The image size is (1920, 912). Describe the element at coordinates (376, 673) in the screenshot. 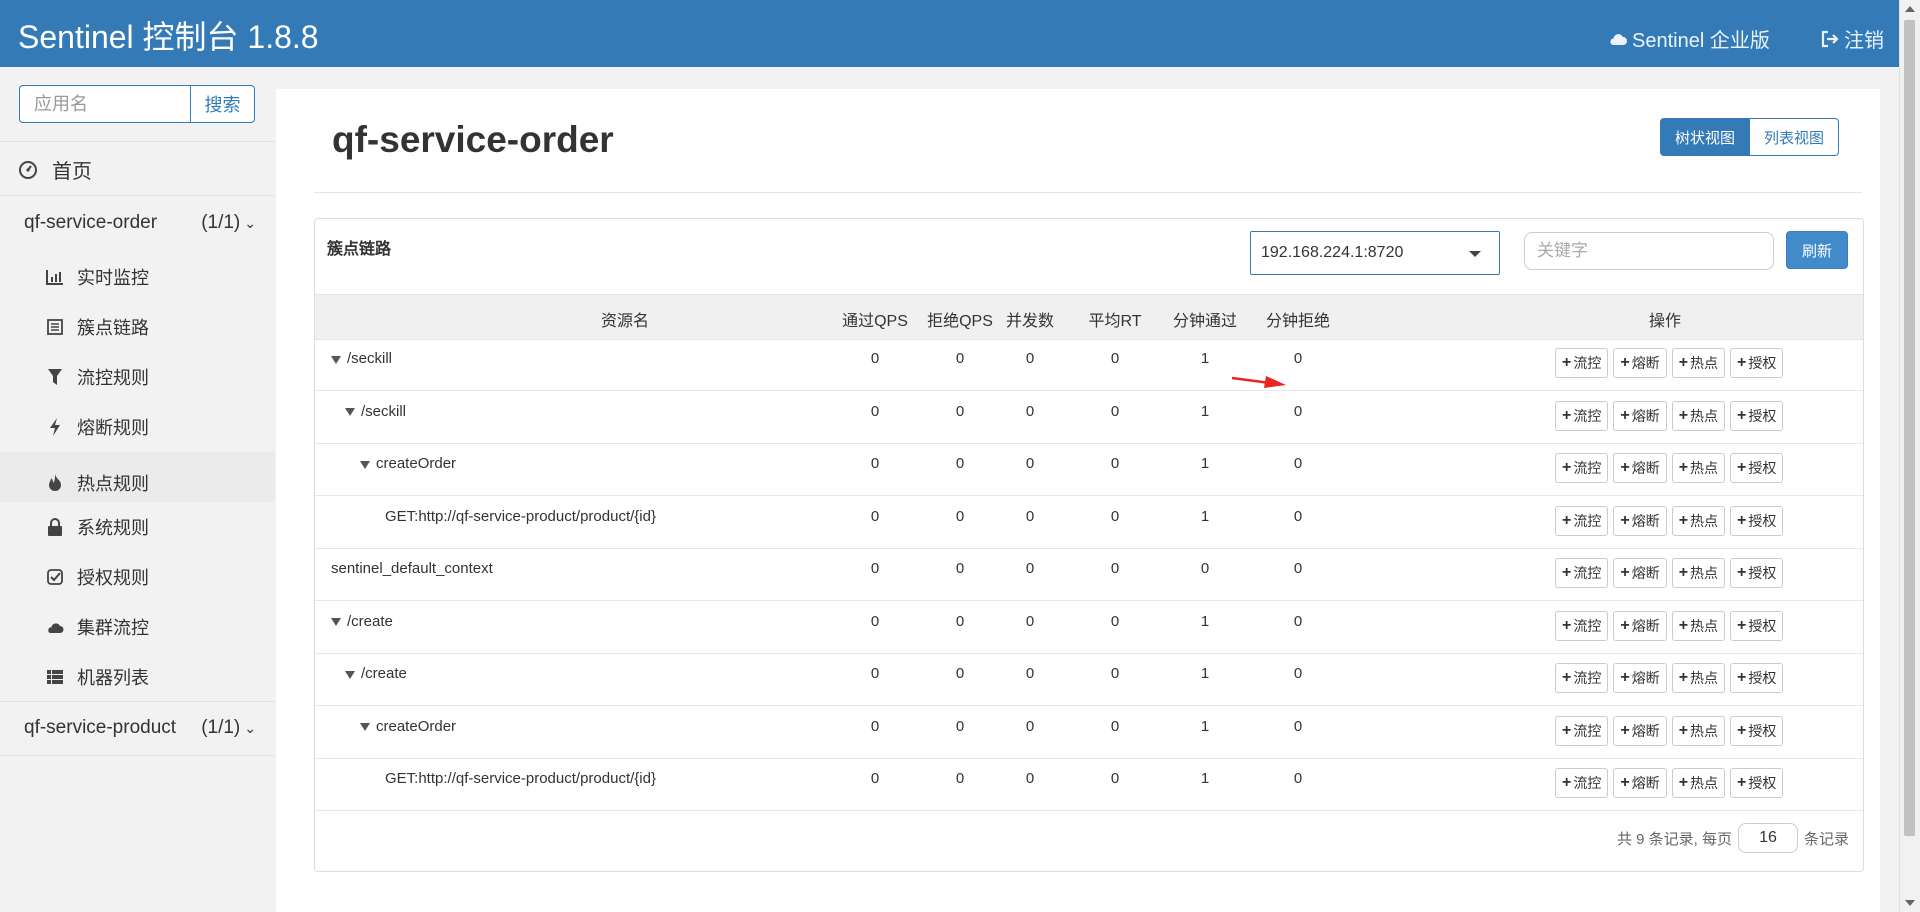

I see `resource-cell: /create` at that location.